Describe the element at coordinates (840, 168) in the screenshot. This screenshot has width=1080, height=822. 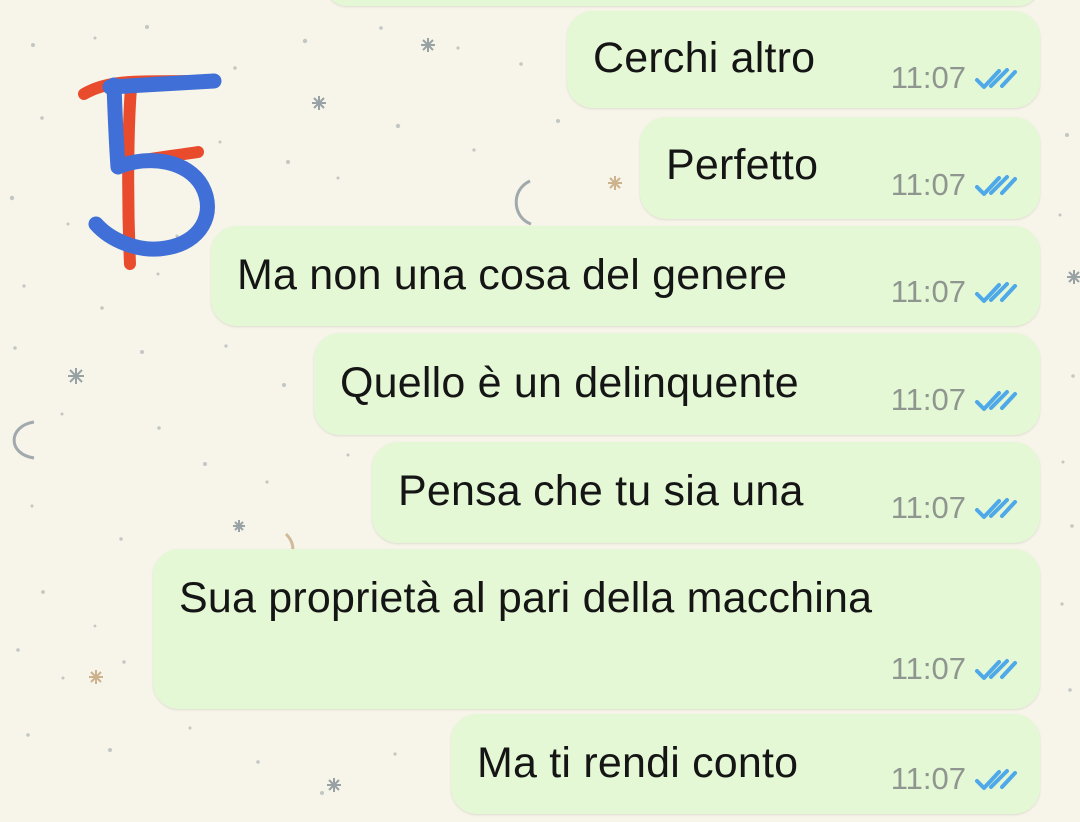
I see `message-bubble: Perfetto 11:07` at that location.